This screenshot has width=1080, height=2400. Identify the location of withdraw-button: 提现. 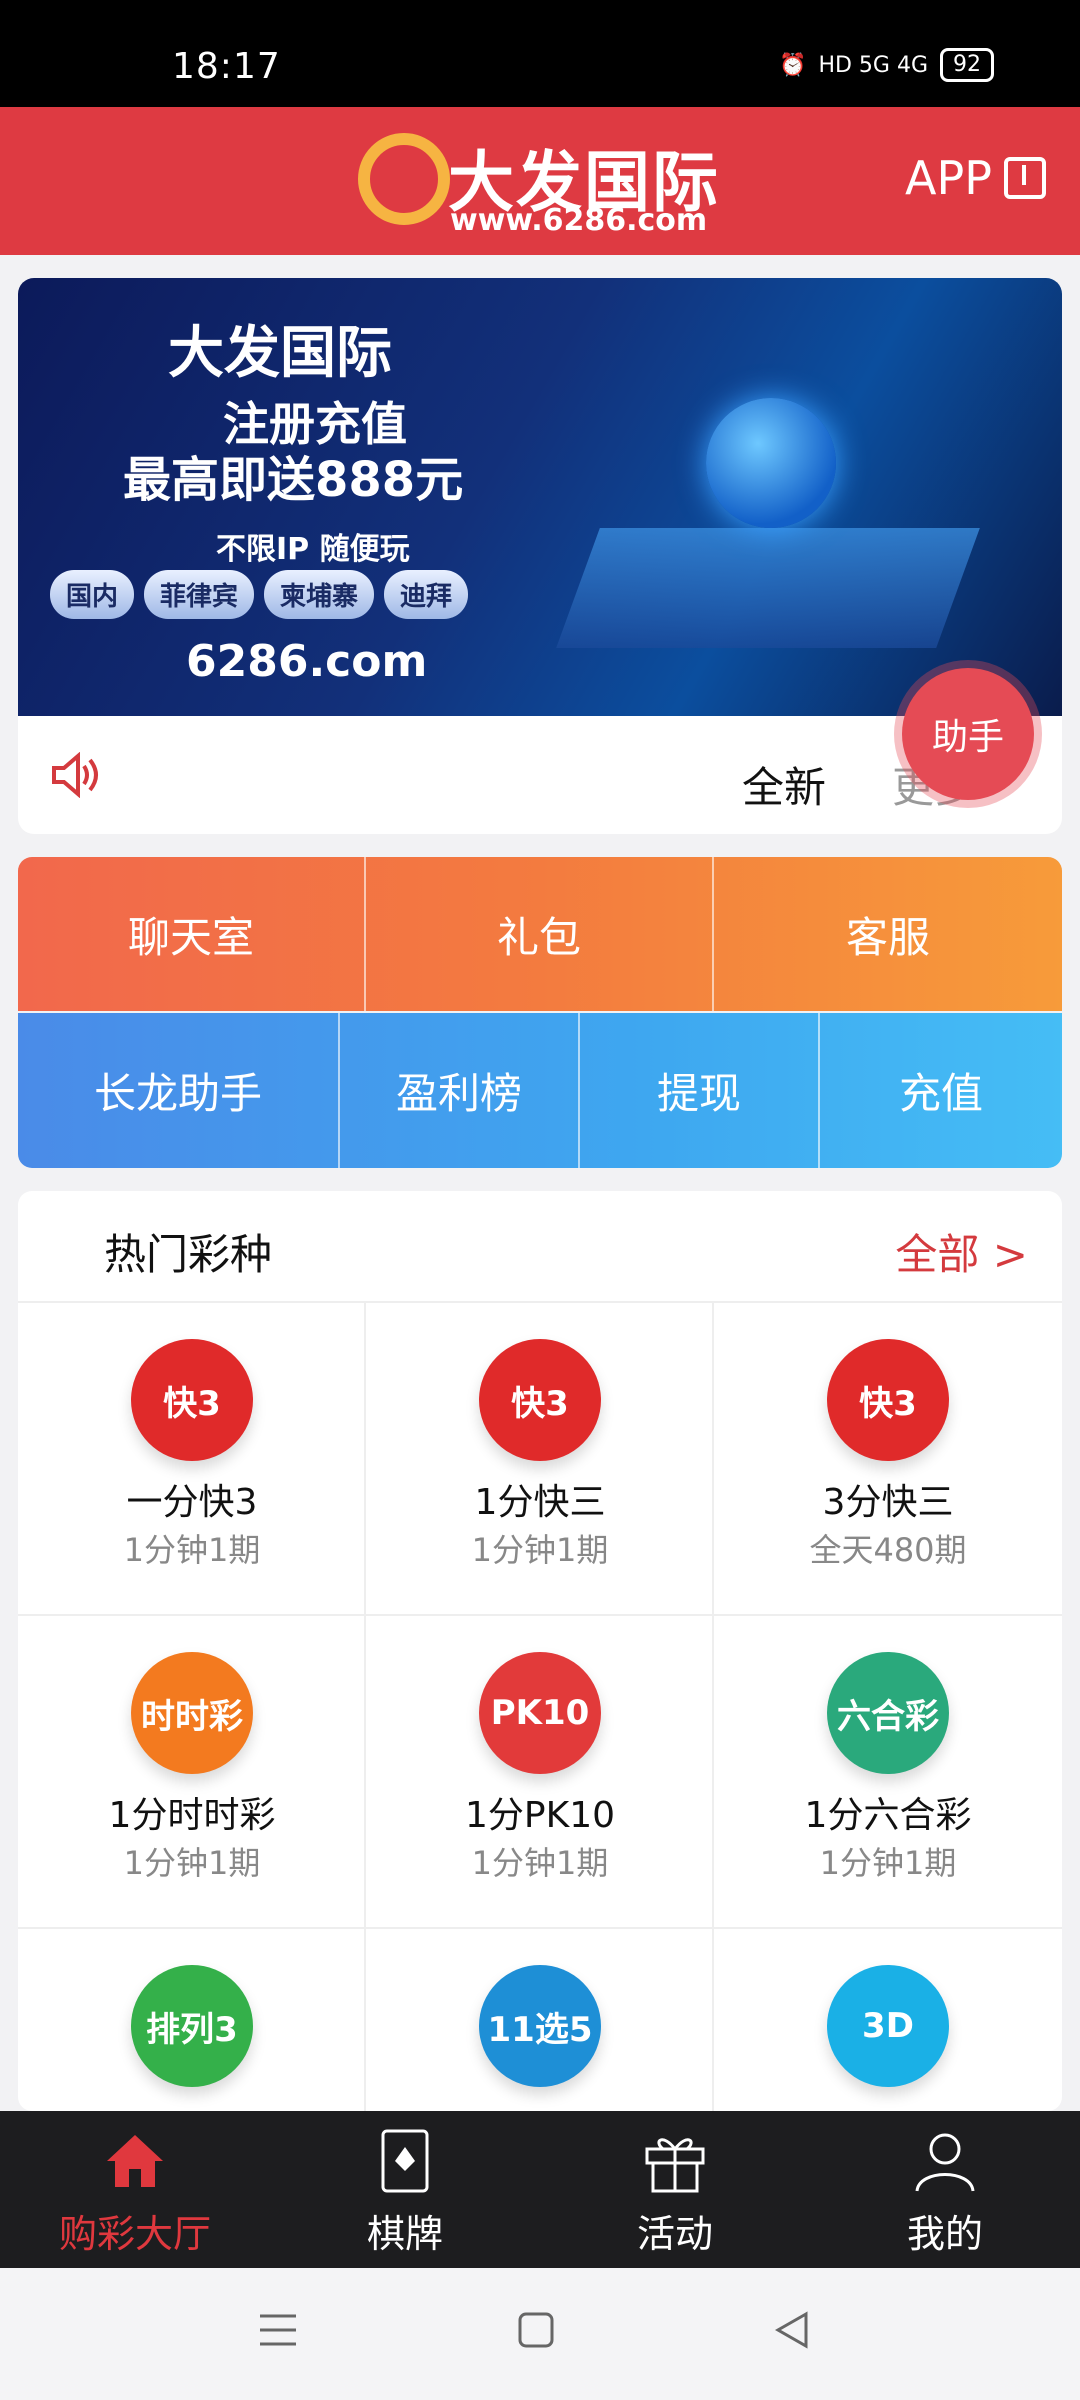
(700, 1090).